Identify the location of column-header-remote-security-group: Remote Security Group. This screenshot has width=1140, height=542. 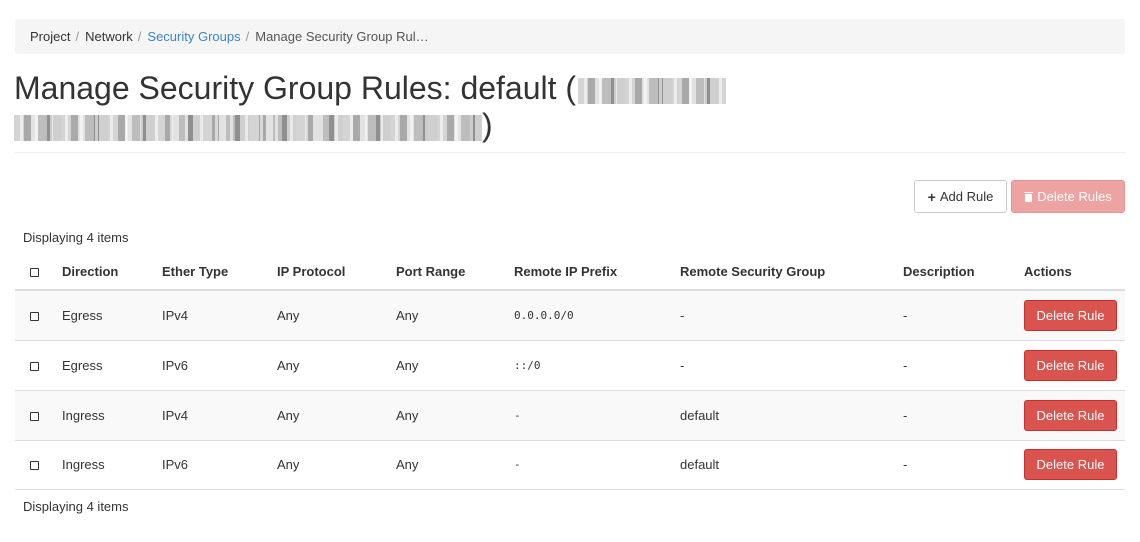
(791, 272).